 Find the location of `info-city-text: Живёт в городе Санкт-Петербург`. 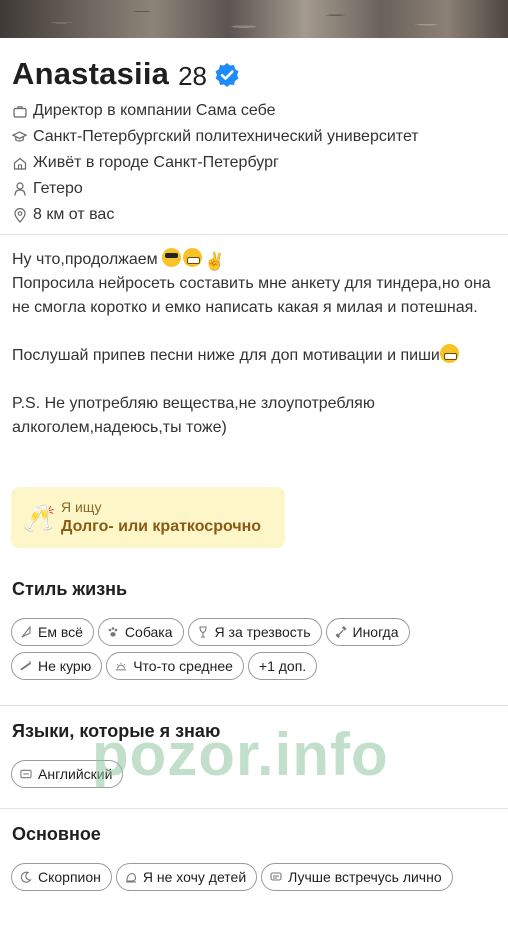

info-city-text: Живёт в городе Санкт-Петербург is located at coordinates (156, 162).